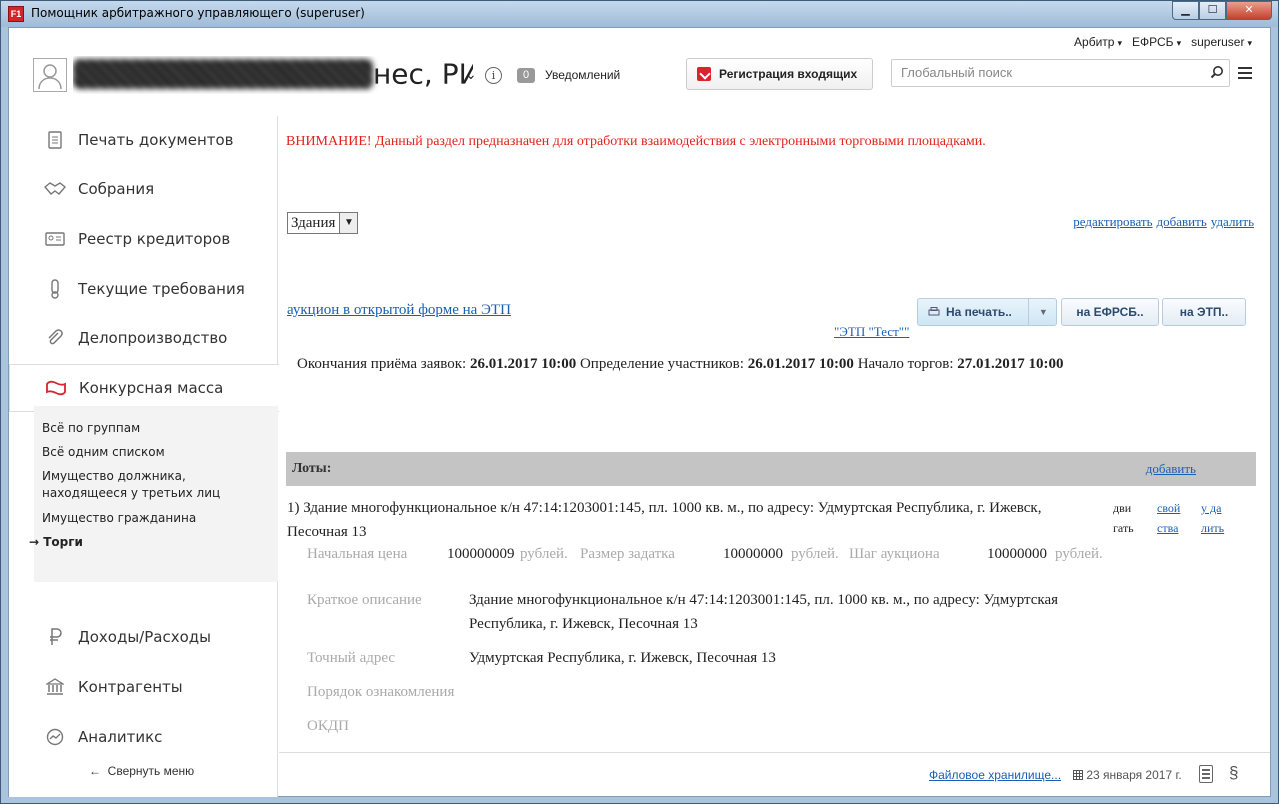 The image size is (1279, 804). Describe the element at coordinates (1206, 774) in the screenshot. I see `calculator-icon` at that location.